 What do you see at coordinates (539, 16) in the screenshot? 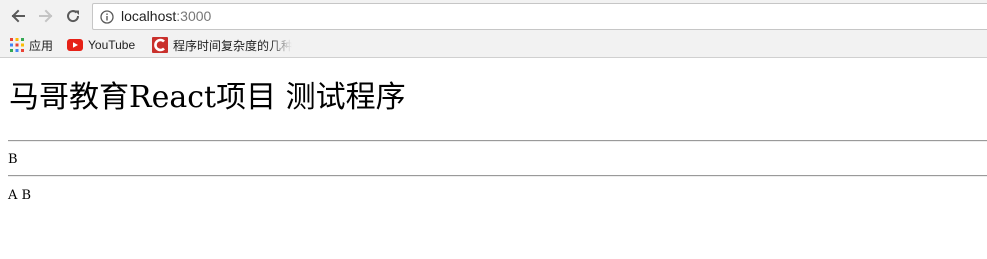
I see `address-bar: localhost:3000` at bounding box center [539, 16].